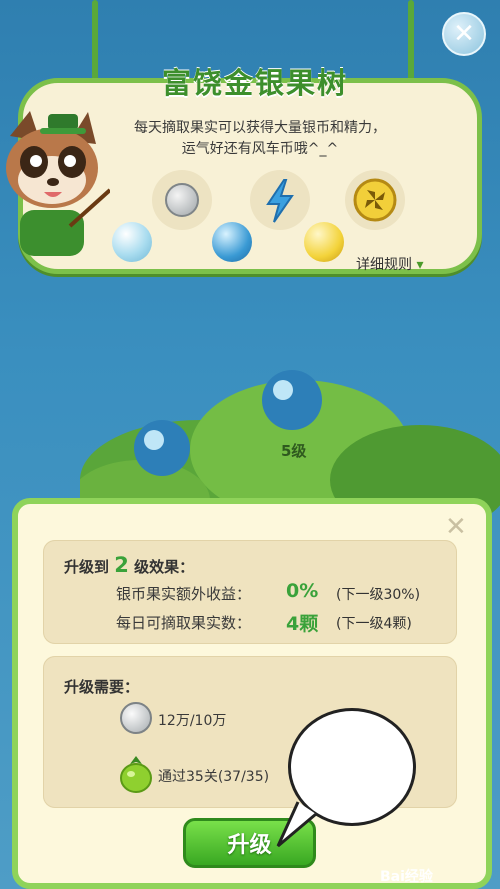 Image resolution: width=500 pixels, height=889 pixels. What do you see at coordinates (294, 451) in the screenshot?
I see `tree-level-label: 5级` at bounding box center [294, 451].